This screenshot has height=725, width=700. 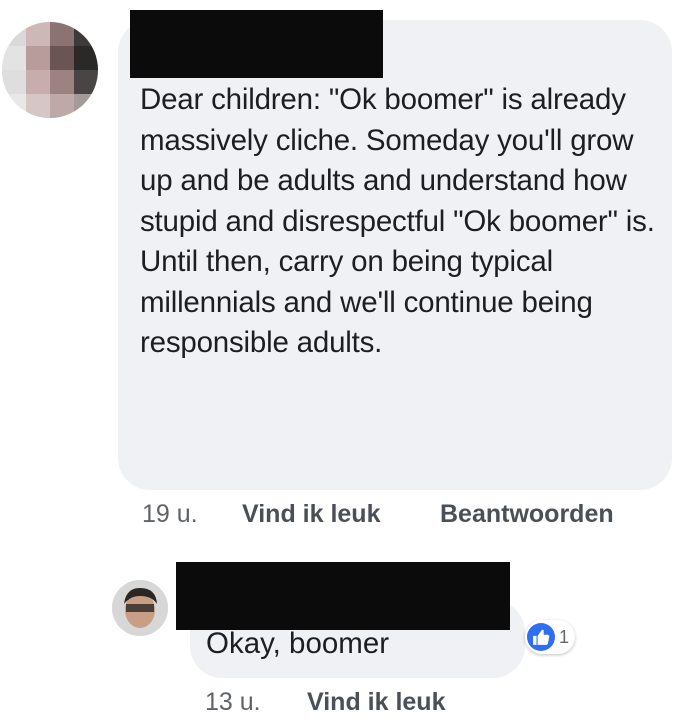 What do you see at coordinates (256, 44) in the screenshot?
I see `redacted-commenter-name` at bounding box center [256, 44].